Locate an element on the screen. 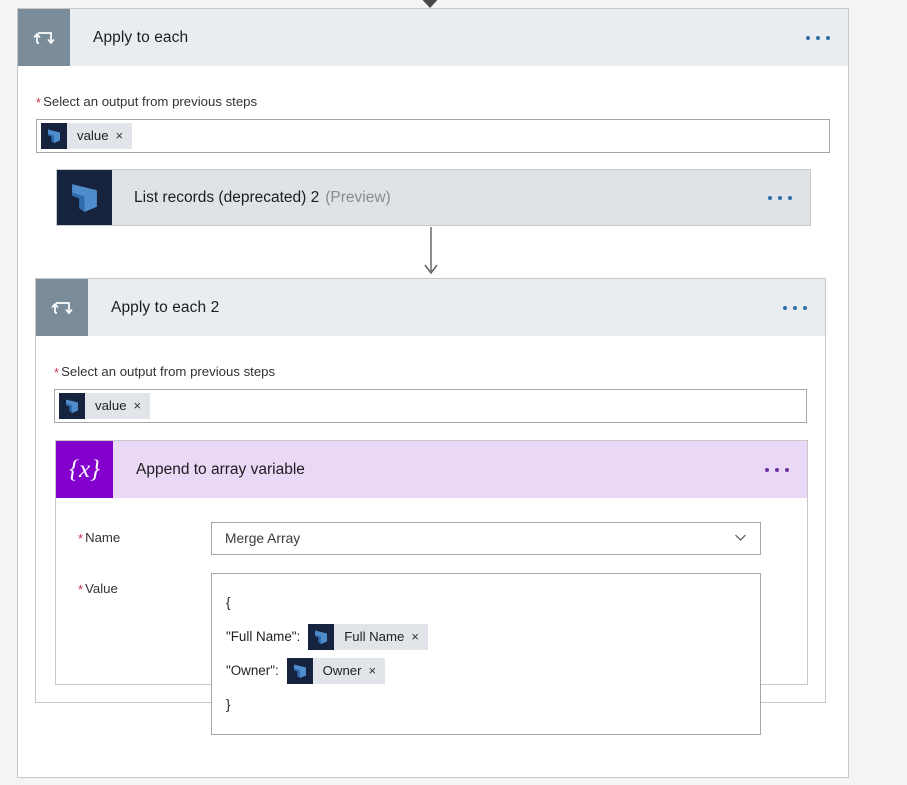  list-records-action-card: List records (deprecated) 2 (Preview) is located at coordinates (433, 197).